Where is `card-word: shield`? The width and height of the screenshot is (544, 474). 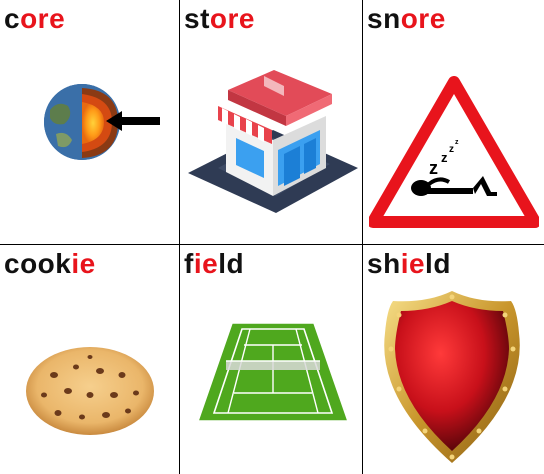 card-word: shield is located at coordinates (409, 264).